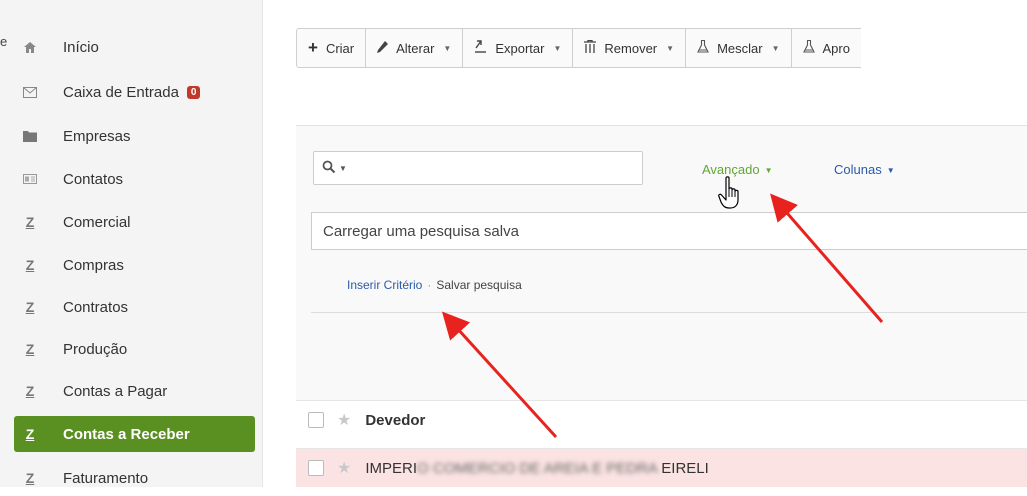 This screenshot has height=496, width=1027. Describe the element at coordinates (836, 48) in the screenshot. I see `aprovar-label: Apro` at that location.